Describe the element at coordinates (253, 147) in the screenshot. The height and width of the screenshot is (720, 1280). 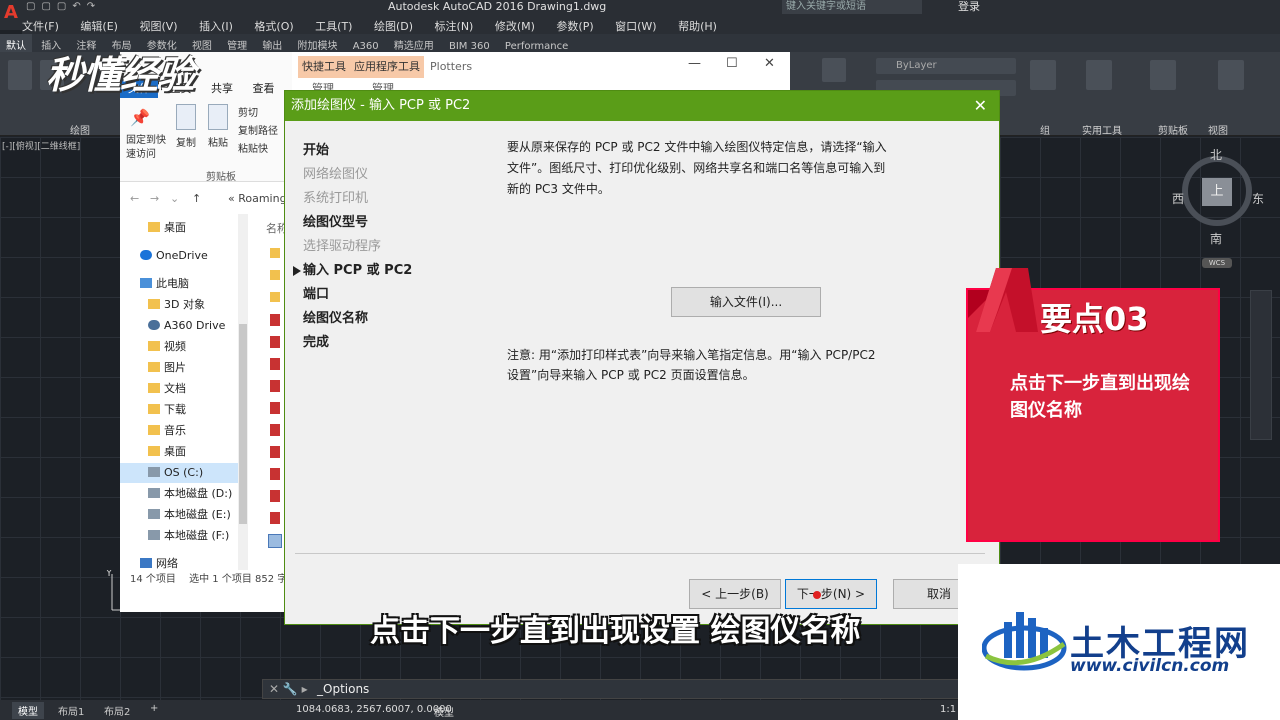
I see `paste-shortcut-button: 粘贴快` at that location.